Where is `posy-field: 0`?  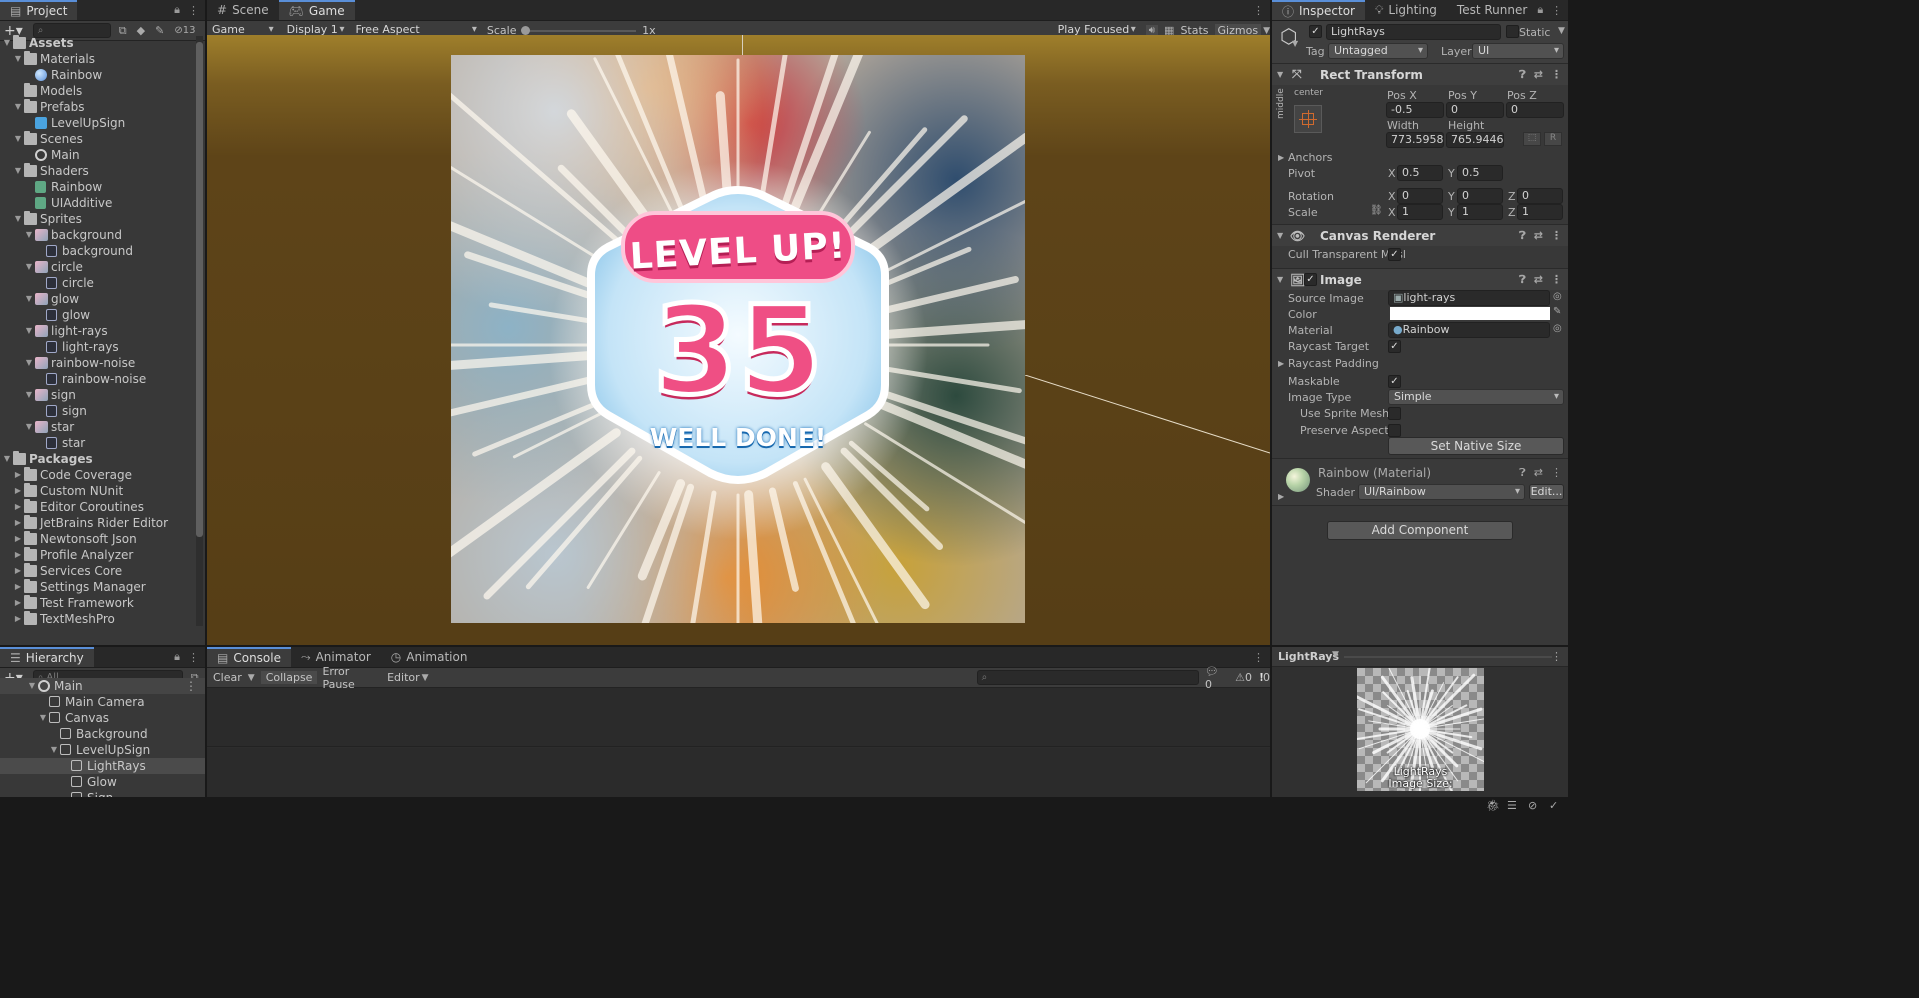
posy-field: 0 is located at coordinates (1475, 110).